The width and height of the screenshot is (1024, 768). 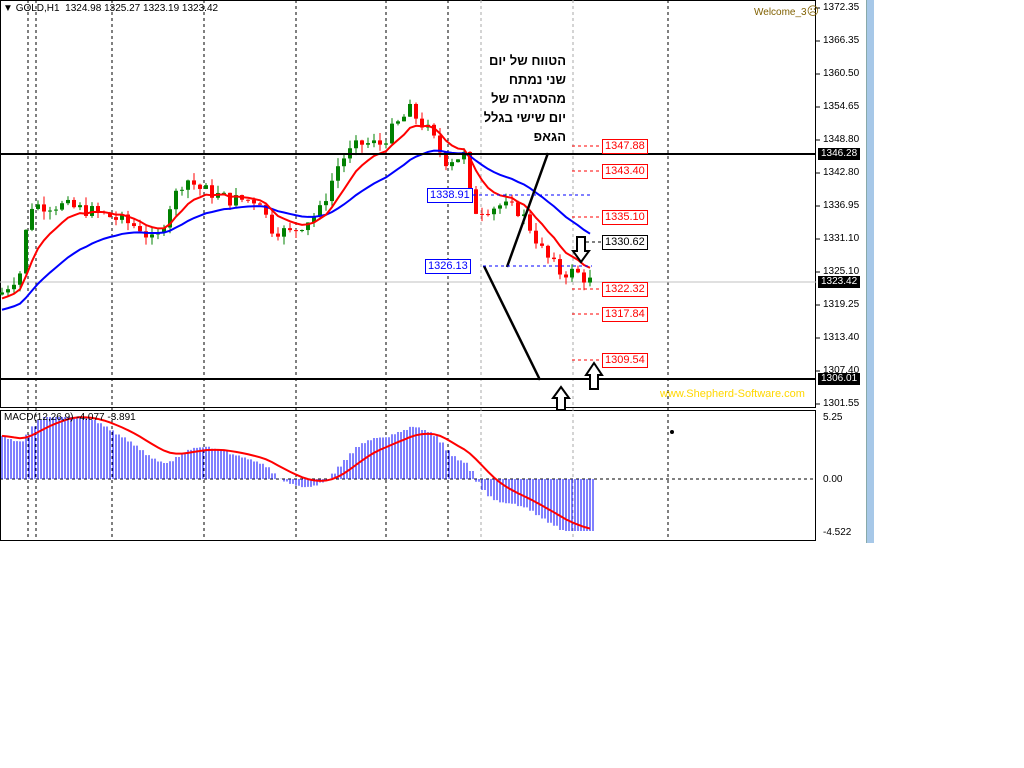 I want to click on price-axis-label: 1301.55, so click(x=841, y=403).